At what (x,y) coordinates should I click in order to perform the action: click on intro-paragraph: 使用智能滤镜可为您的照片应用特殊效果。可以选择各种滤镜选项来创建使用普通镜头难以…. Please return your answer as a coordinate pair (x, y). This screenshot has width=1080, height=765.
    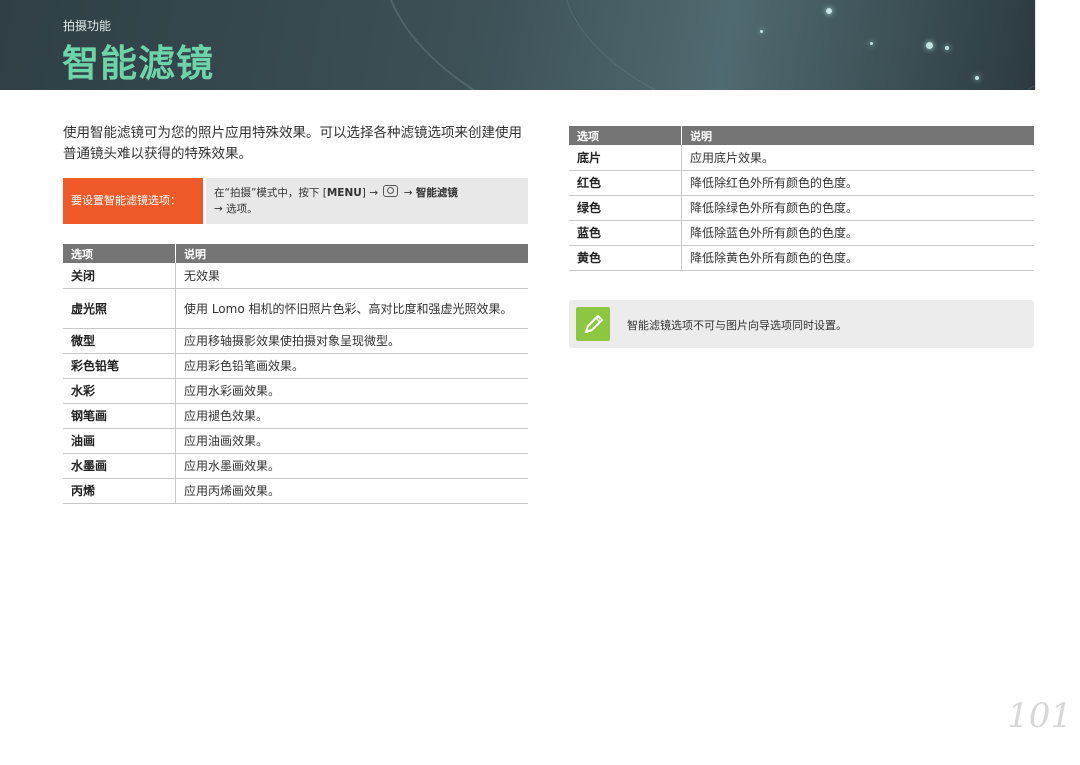
    Looking at the image, I should click on (292, 143).